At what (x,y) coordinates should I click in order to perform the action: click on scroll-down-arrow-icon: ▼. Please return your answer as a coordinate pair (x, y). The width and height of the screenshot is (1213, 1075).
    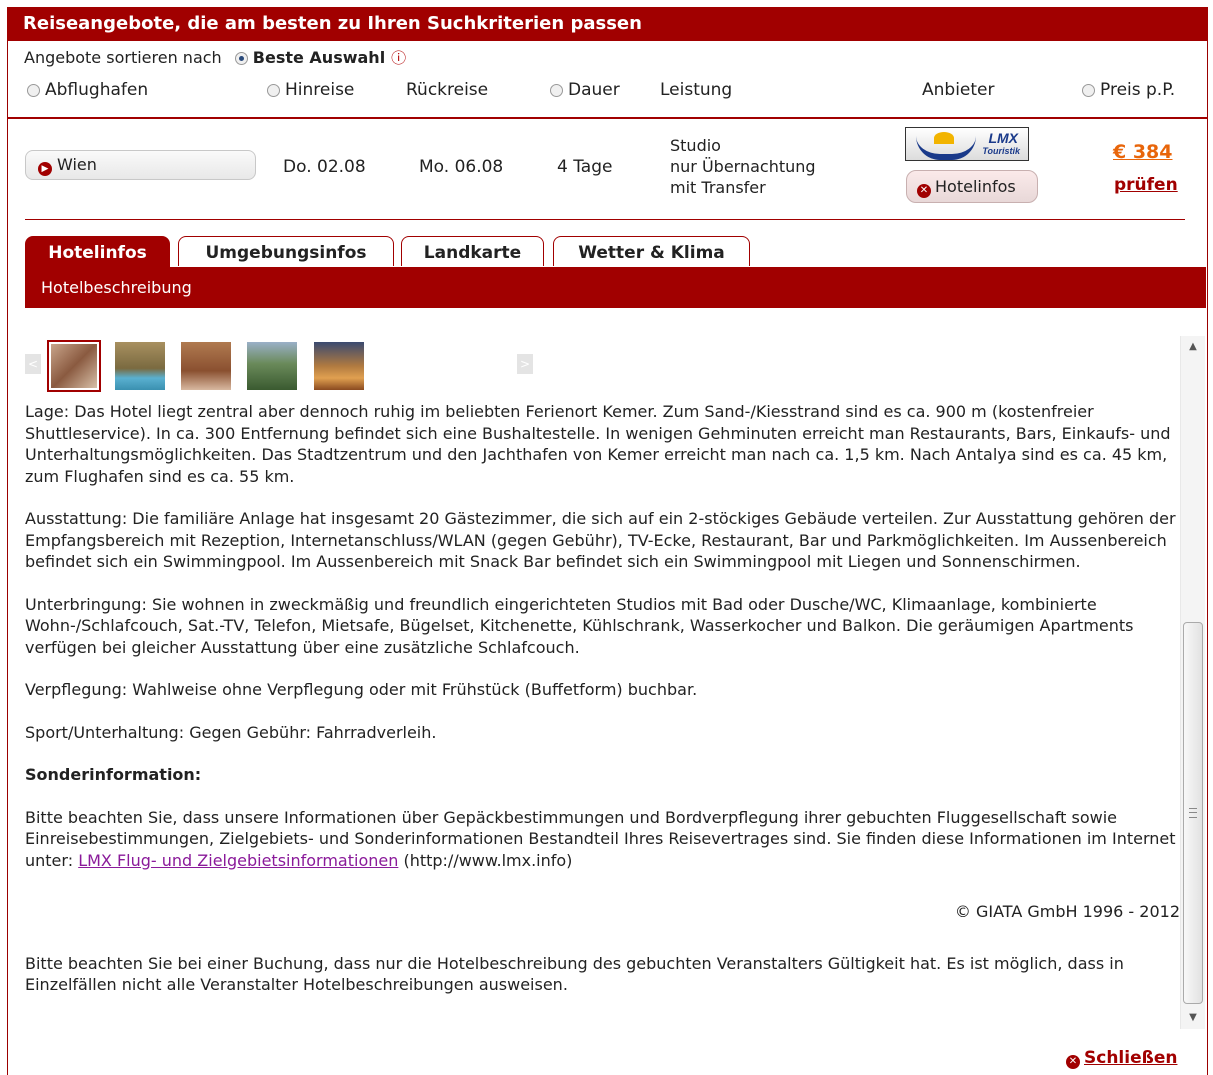
    Looking at the image, I should click on (1193, 1018).